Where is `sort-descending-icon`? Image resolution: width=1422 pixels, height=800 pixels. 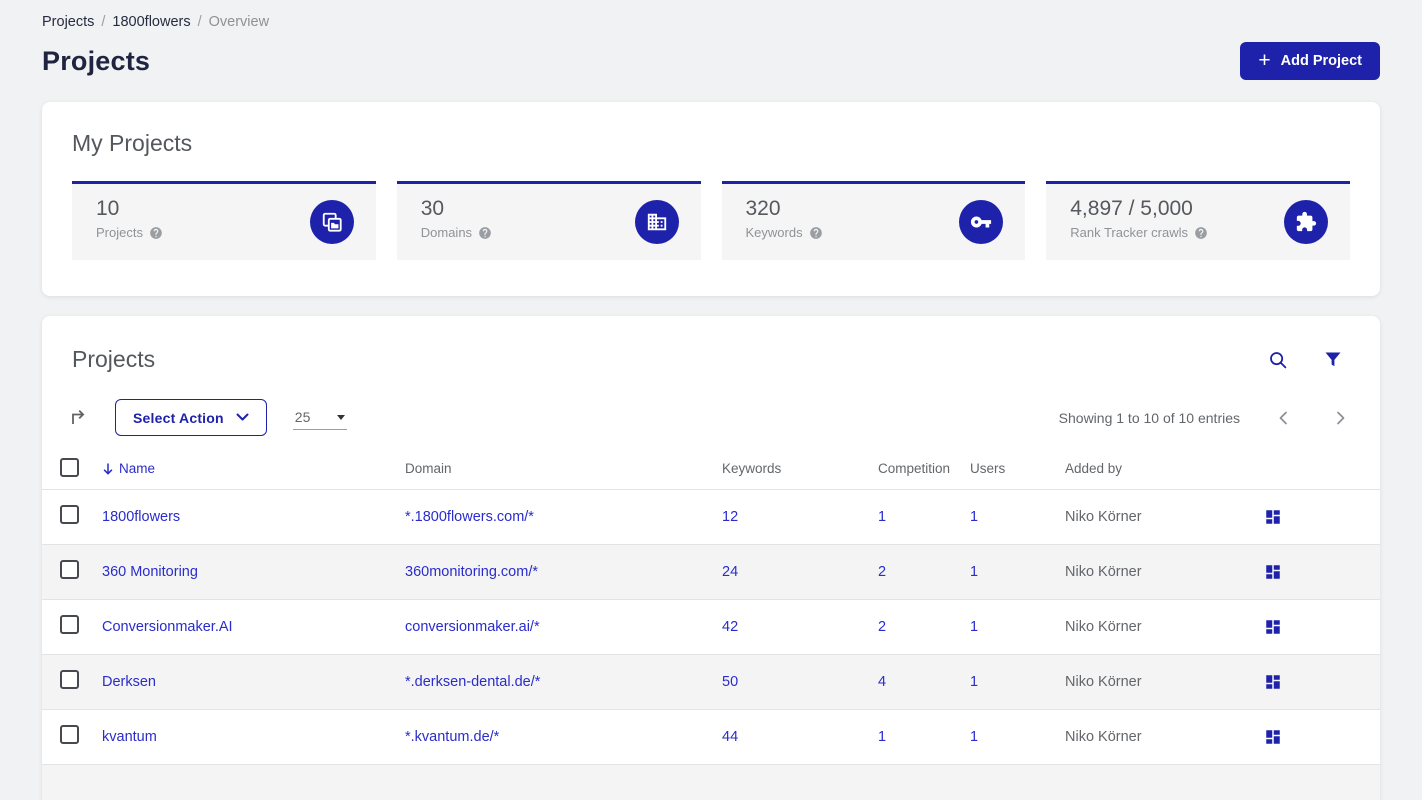 sort-descending-icon is located at coordinates (108, 468).